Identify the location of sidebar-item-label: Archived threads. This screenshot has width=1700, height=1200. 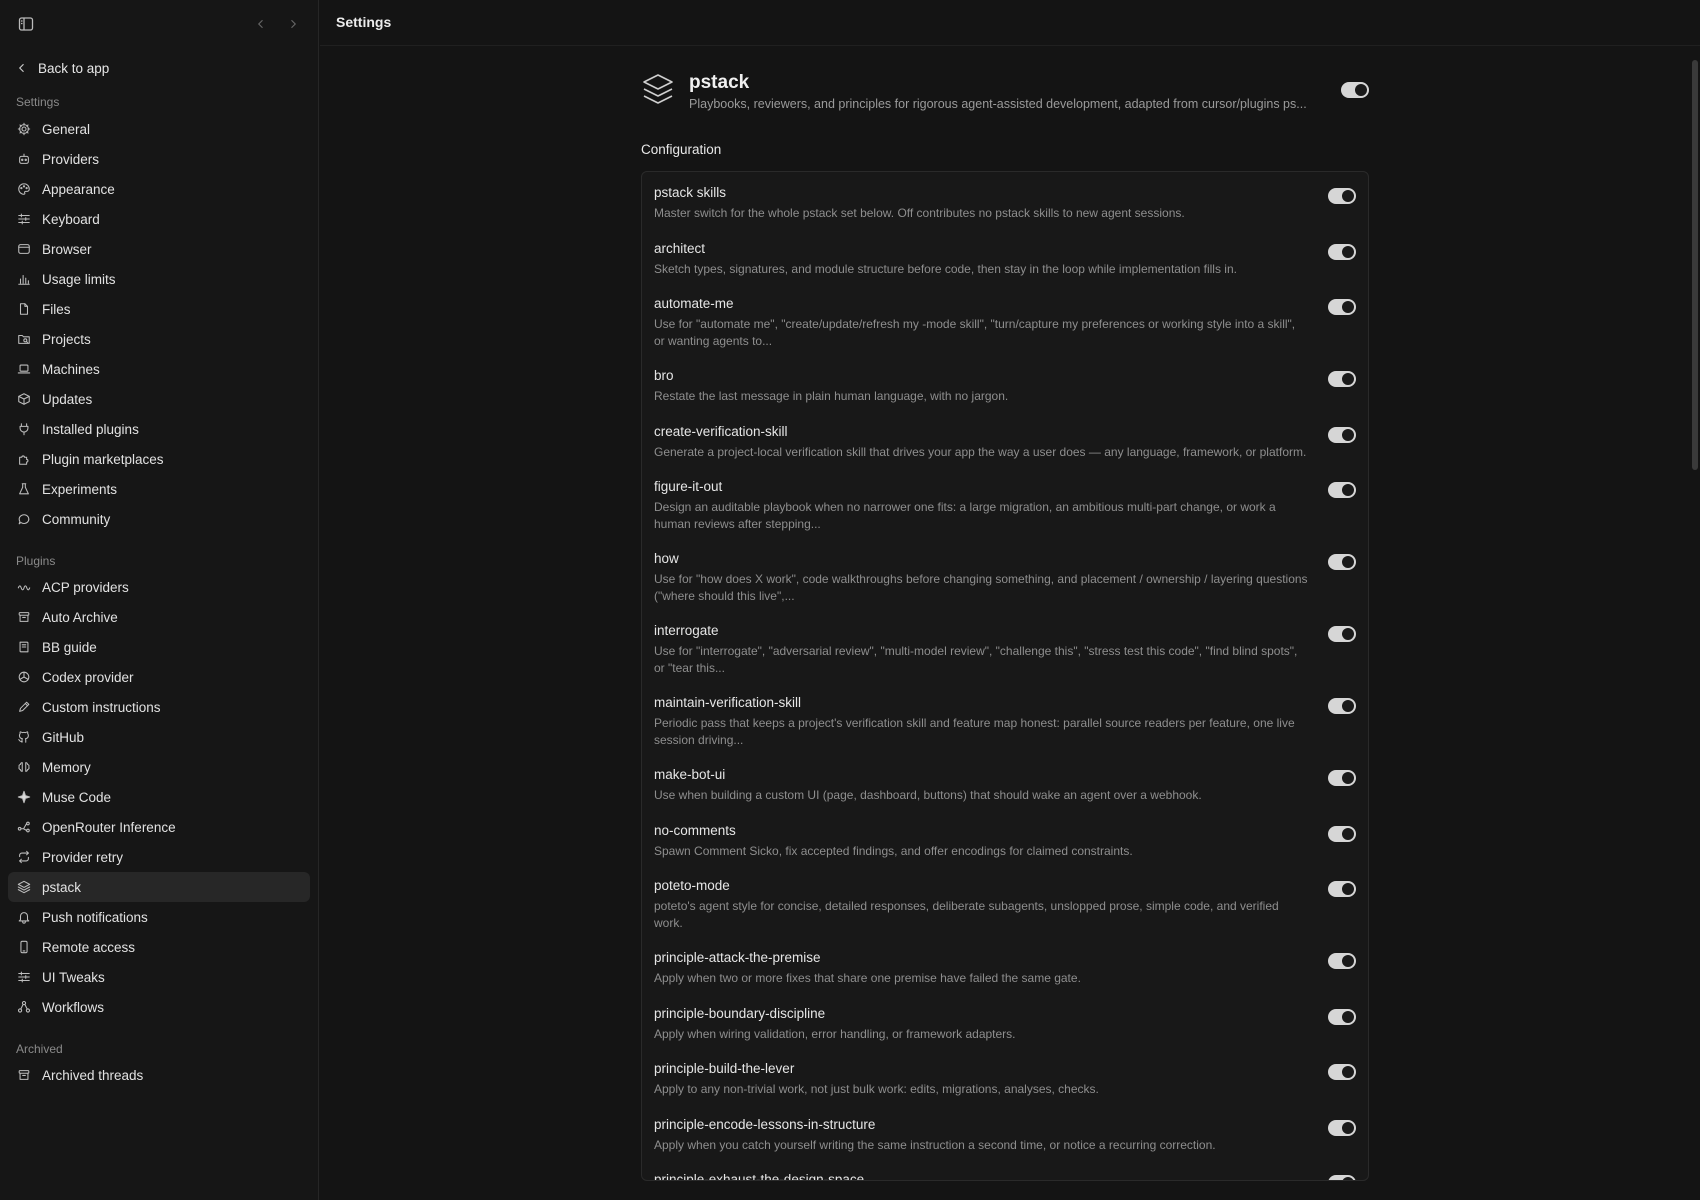
(93, 1075).